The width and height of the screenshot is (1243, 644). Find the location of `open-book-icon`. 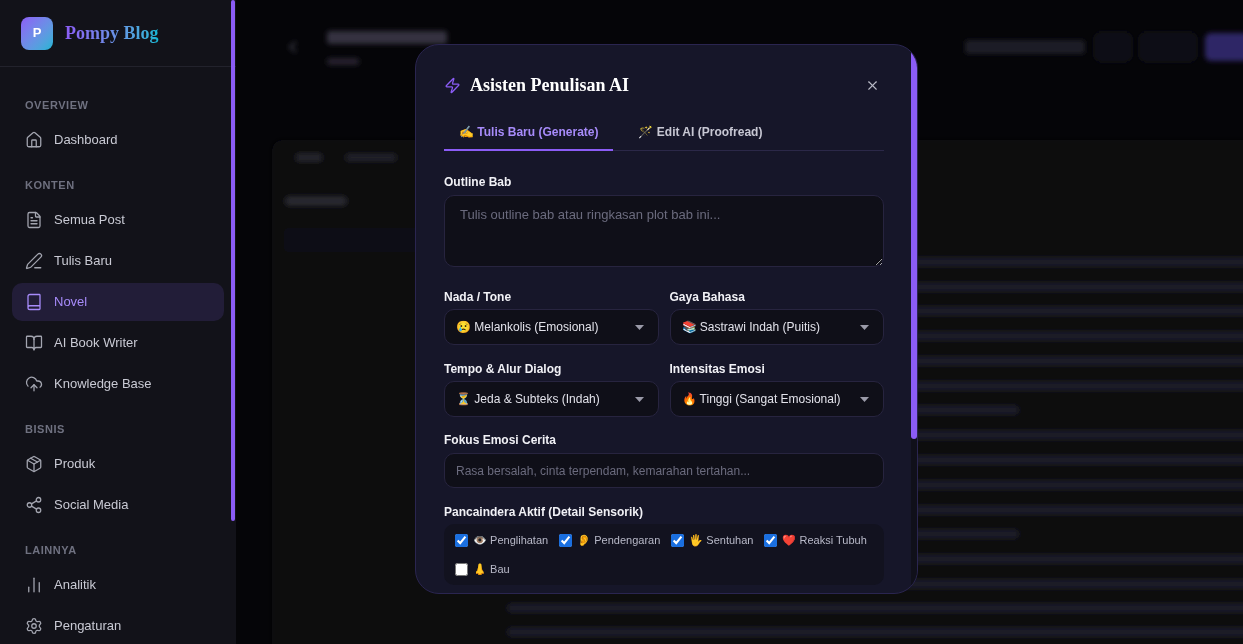

open-book-icon is located at coordinates (34, 343).